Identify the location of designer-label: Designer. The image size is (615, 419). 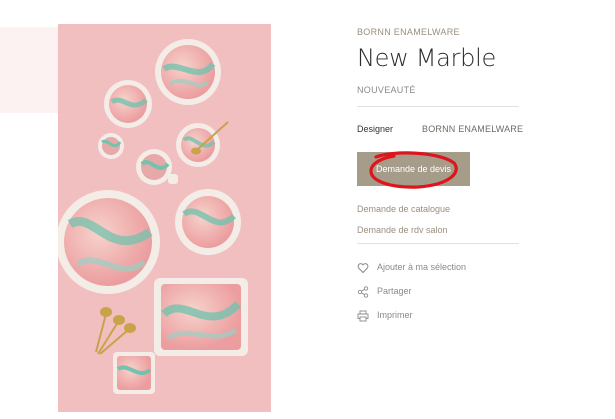
(375, 129).